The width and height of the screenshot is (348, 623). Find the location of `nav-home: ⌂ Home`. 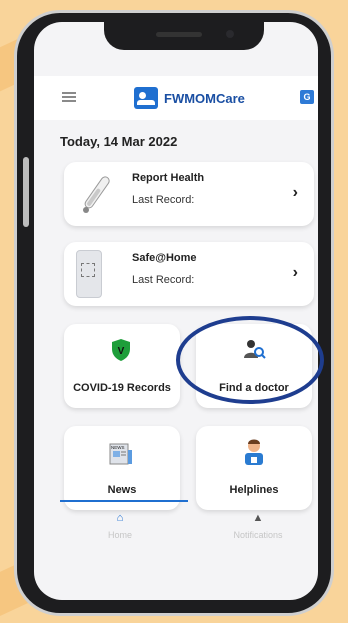

nav-home: ⌂ Home is located at coordinates (120, 524).